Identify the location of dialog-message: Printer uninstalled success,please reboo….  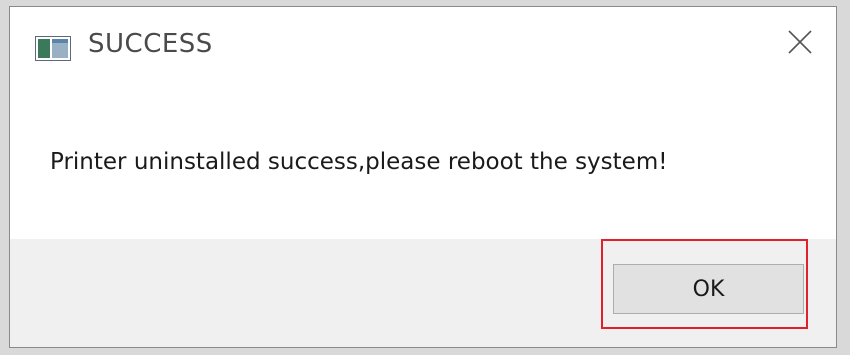
(359, 162).